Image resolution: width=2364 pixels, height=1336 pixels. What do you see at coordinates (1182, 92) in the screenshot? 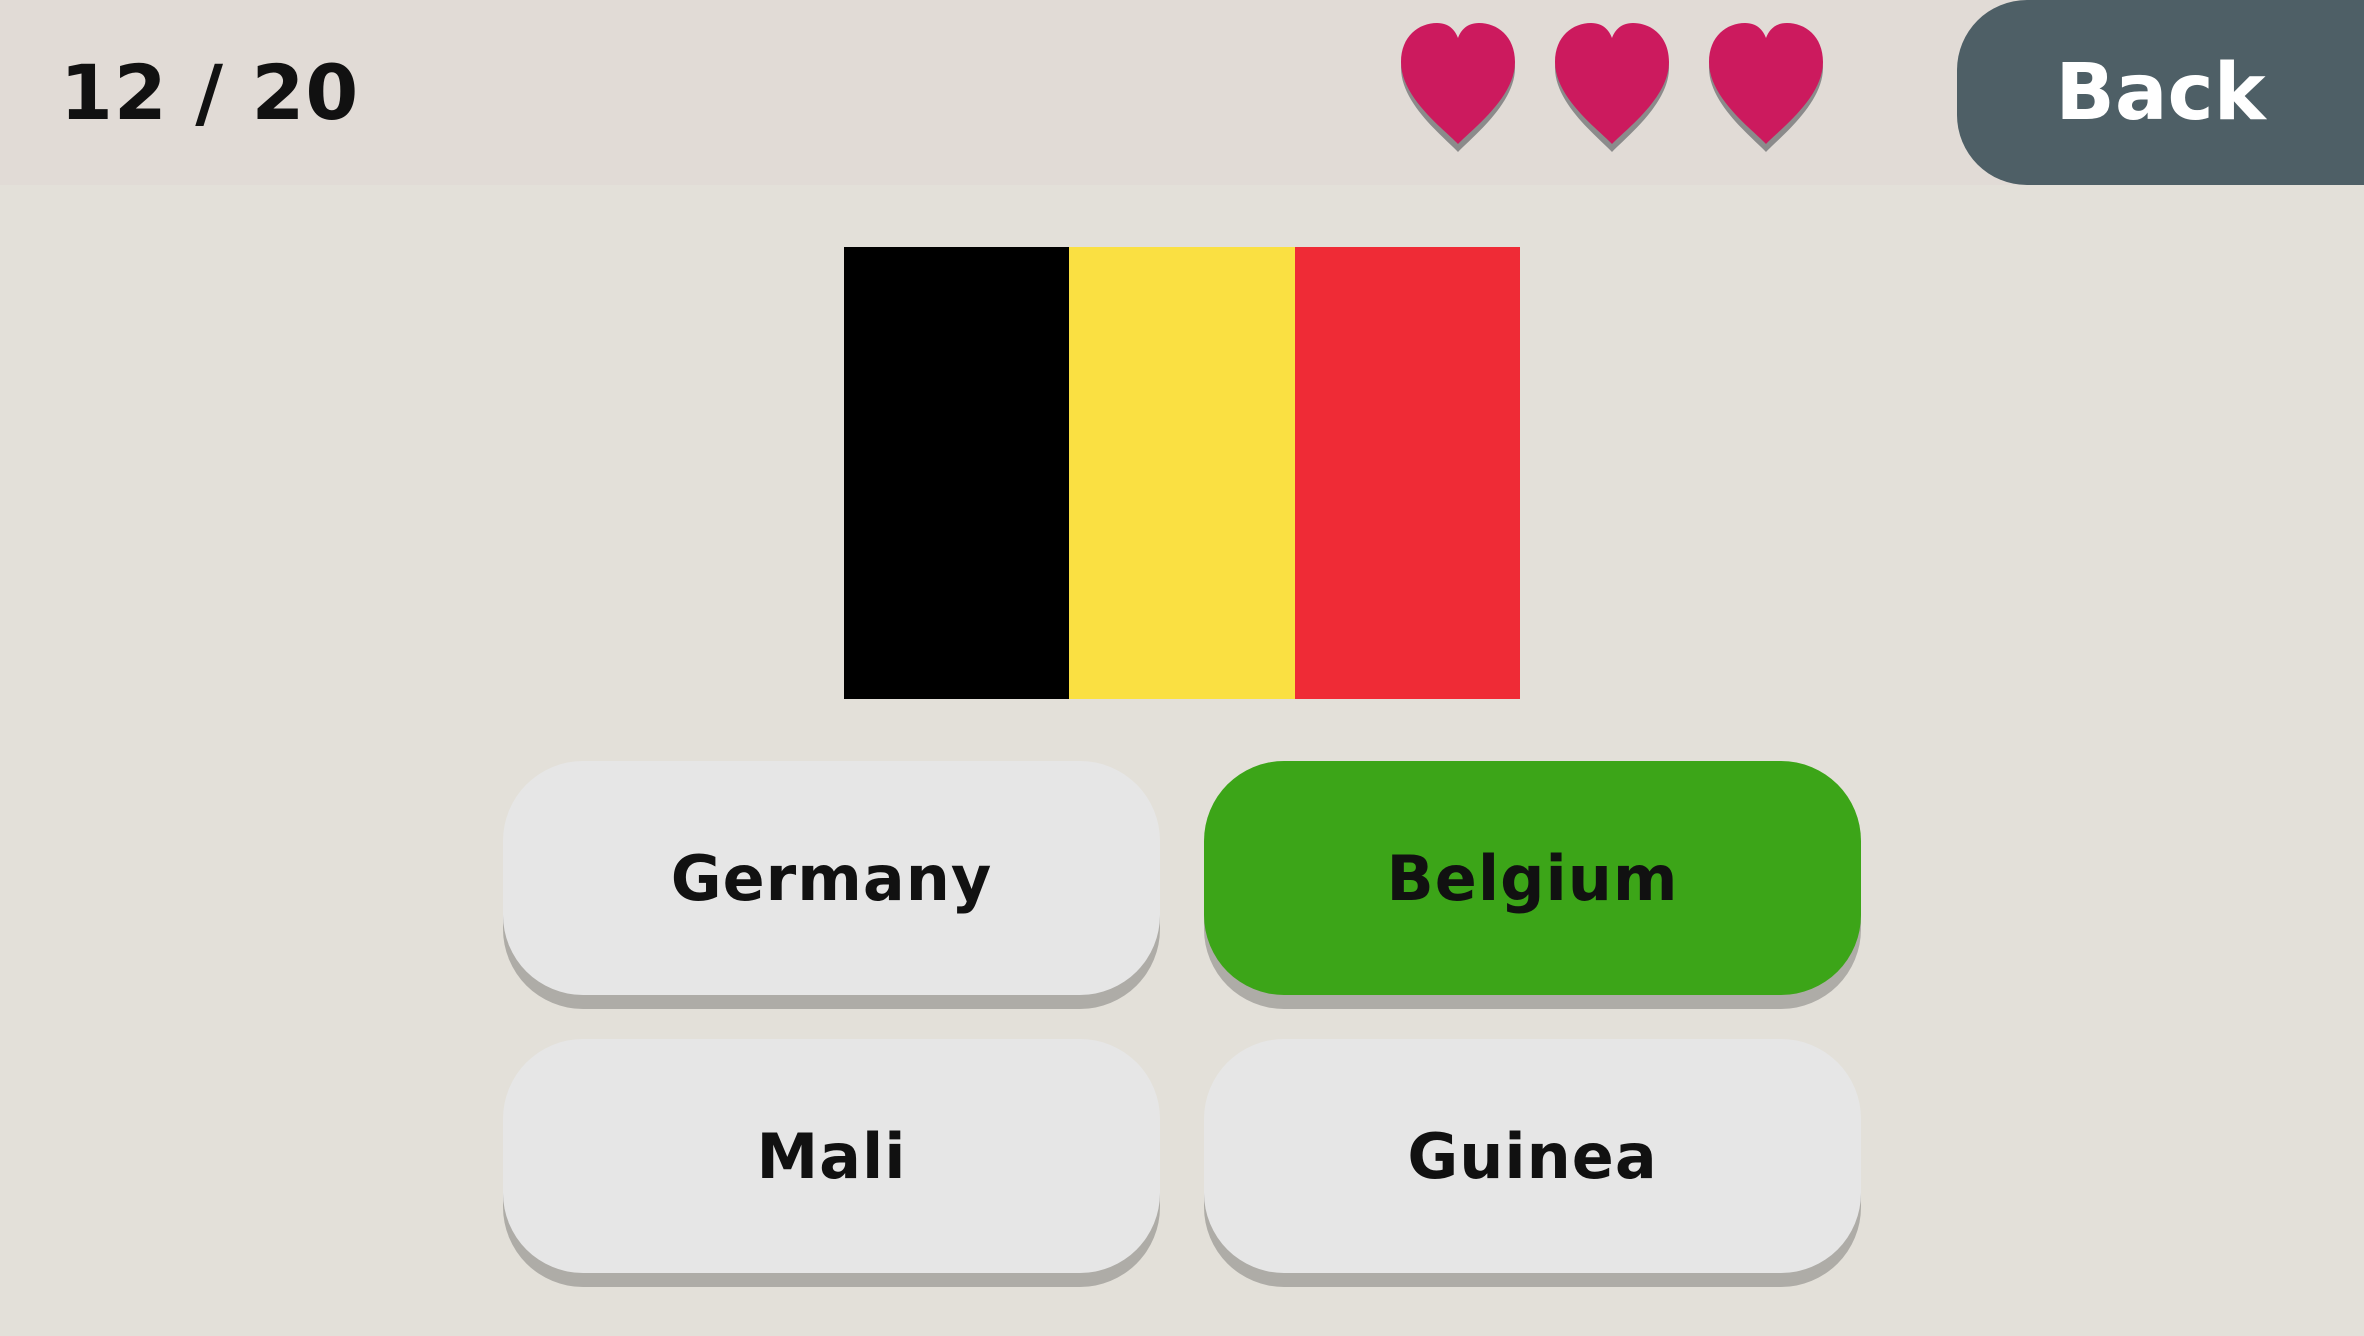
I see `top-bar: 12 / 20 Back` at bounding box center [1182, 92].